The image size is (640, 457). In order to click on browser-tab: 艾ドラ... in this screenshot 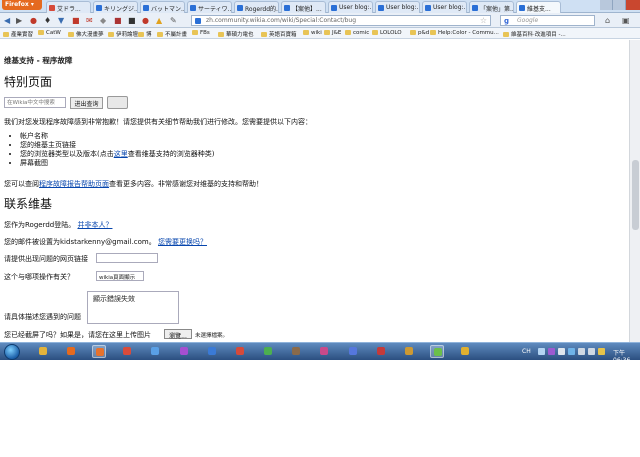, I will do `click(68, 7)`.